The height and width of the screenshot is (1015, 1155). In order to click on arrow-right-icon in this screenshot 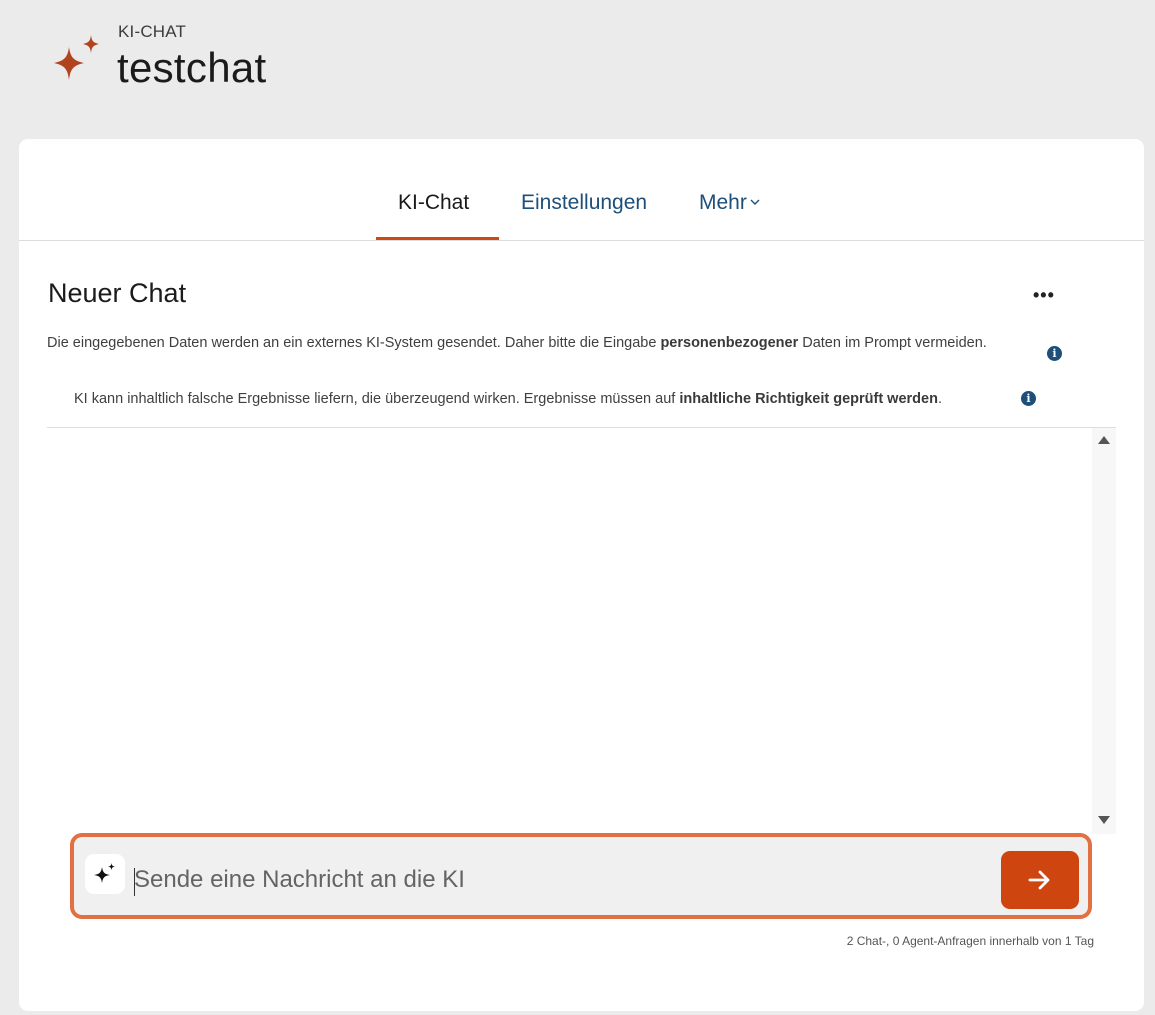, I will do `click(1039, 880)`.